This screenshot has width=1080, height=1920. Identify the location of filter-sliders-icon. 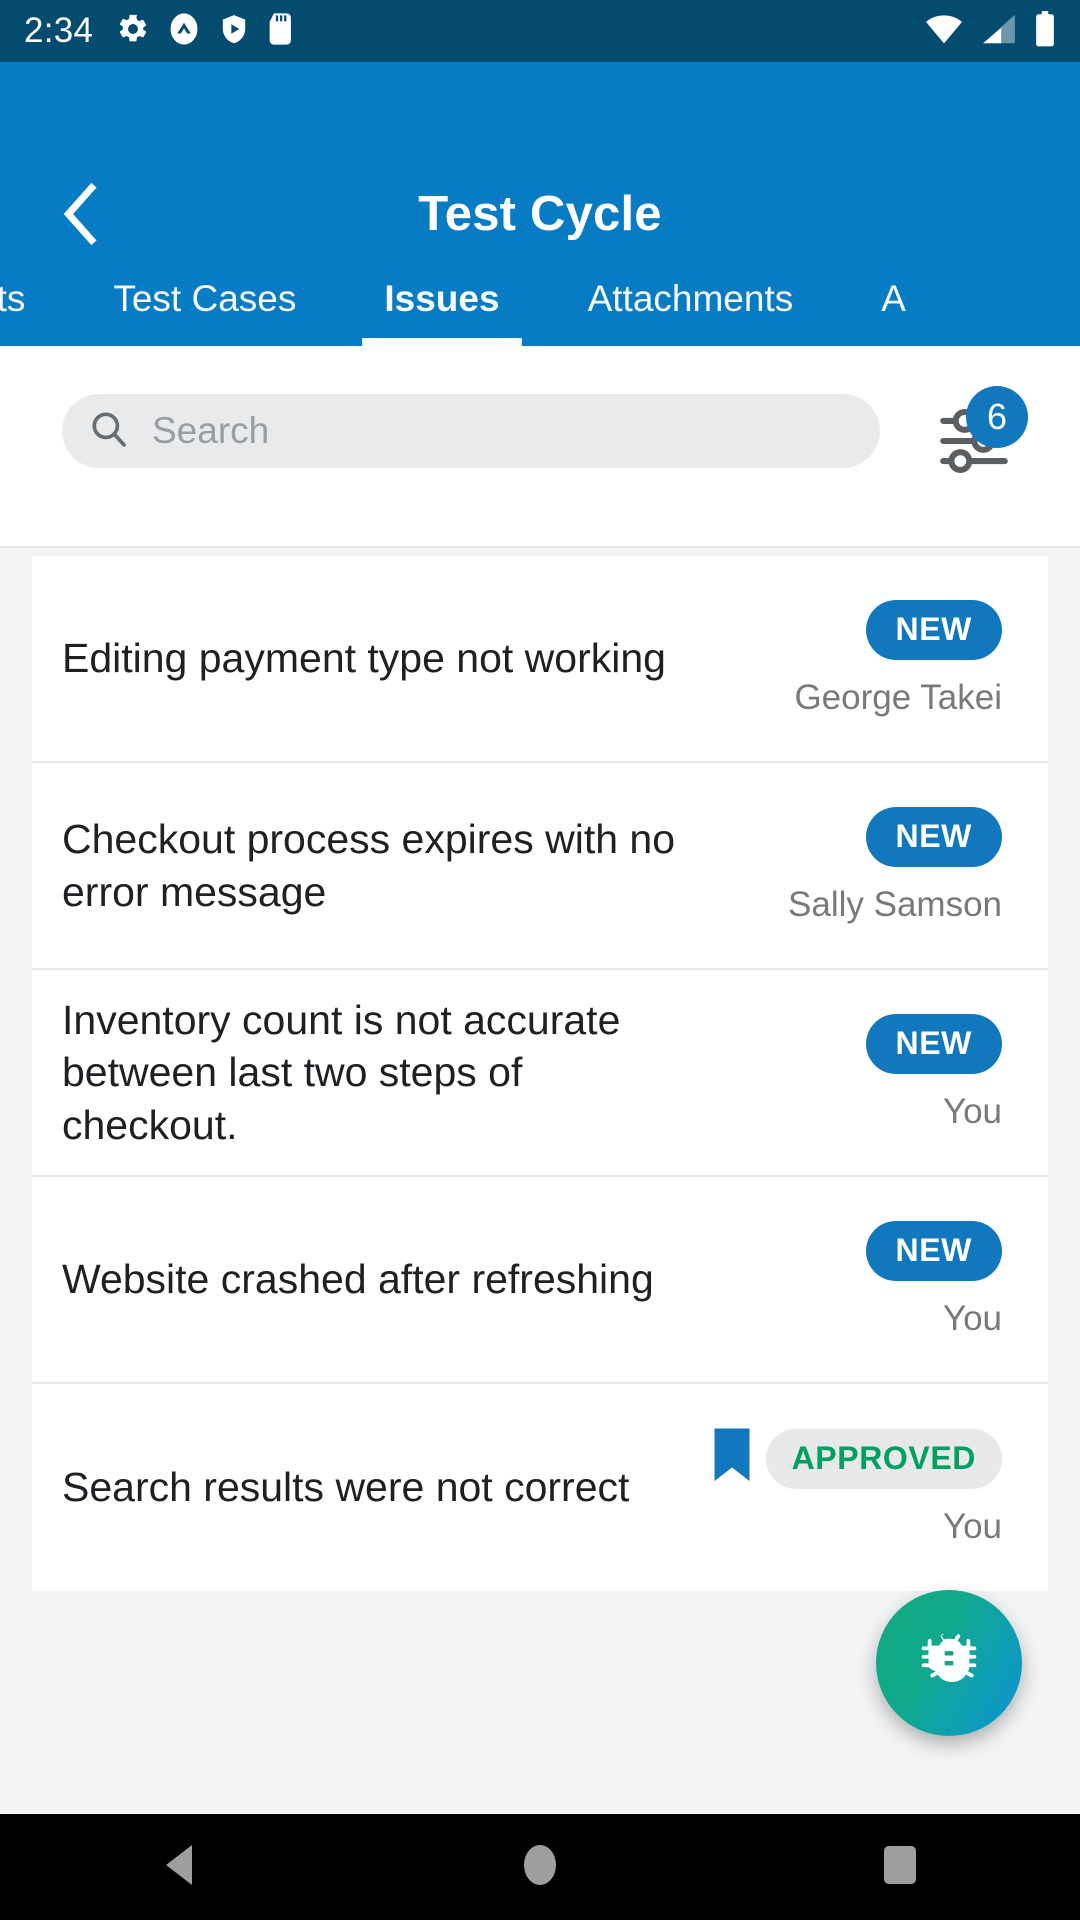
(979, 448).